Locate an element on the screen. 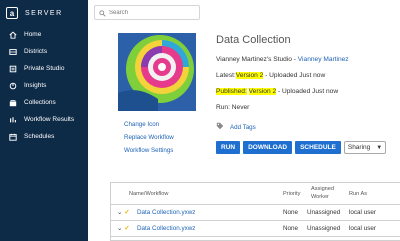 This screenshot has width=400, height=241. schedules-icon is located at coordinates (13, 137).